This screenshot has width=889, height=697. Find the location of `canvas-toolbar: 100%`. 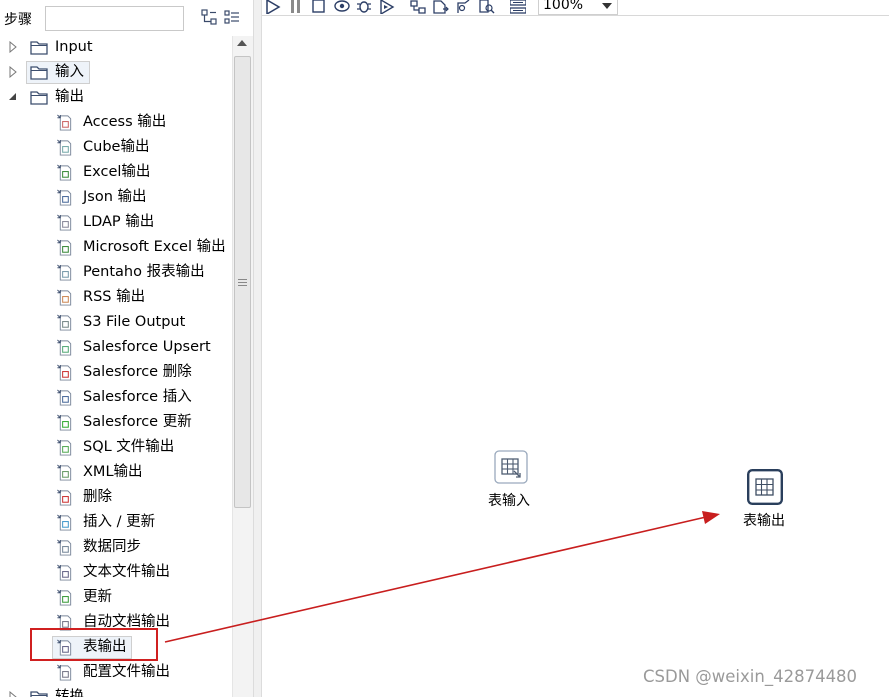

canvas-toolbar: 100% is located at coordinates (575, 8).